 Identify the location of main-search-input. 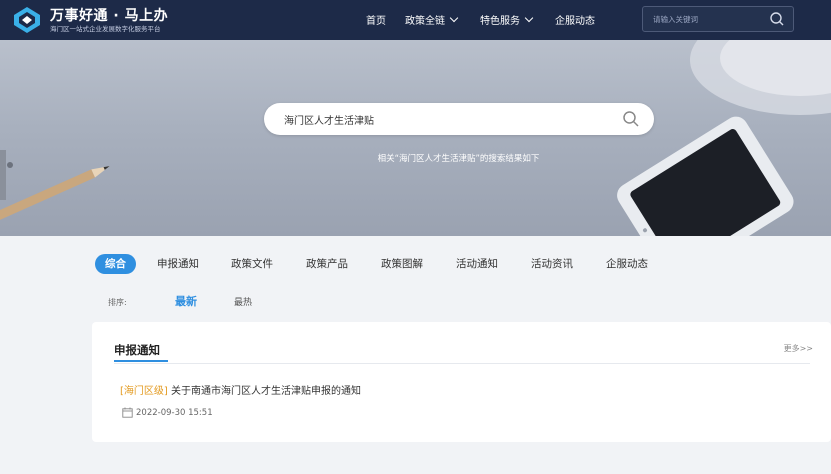
(444, 119).